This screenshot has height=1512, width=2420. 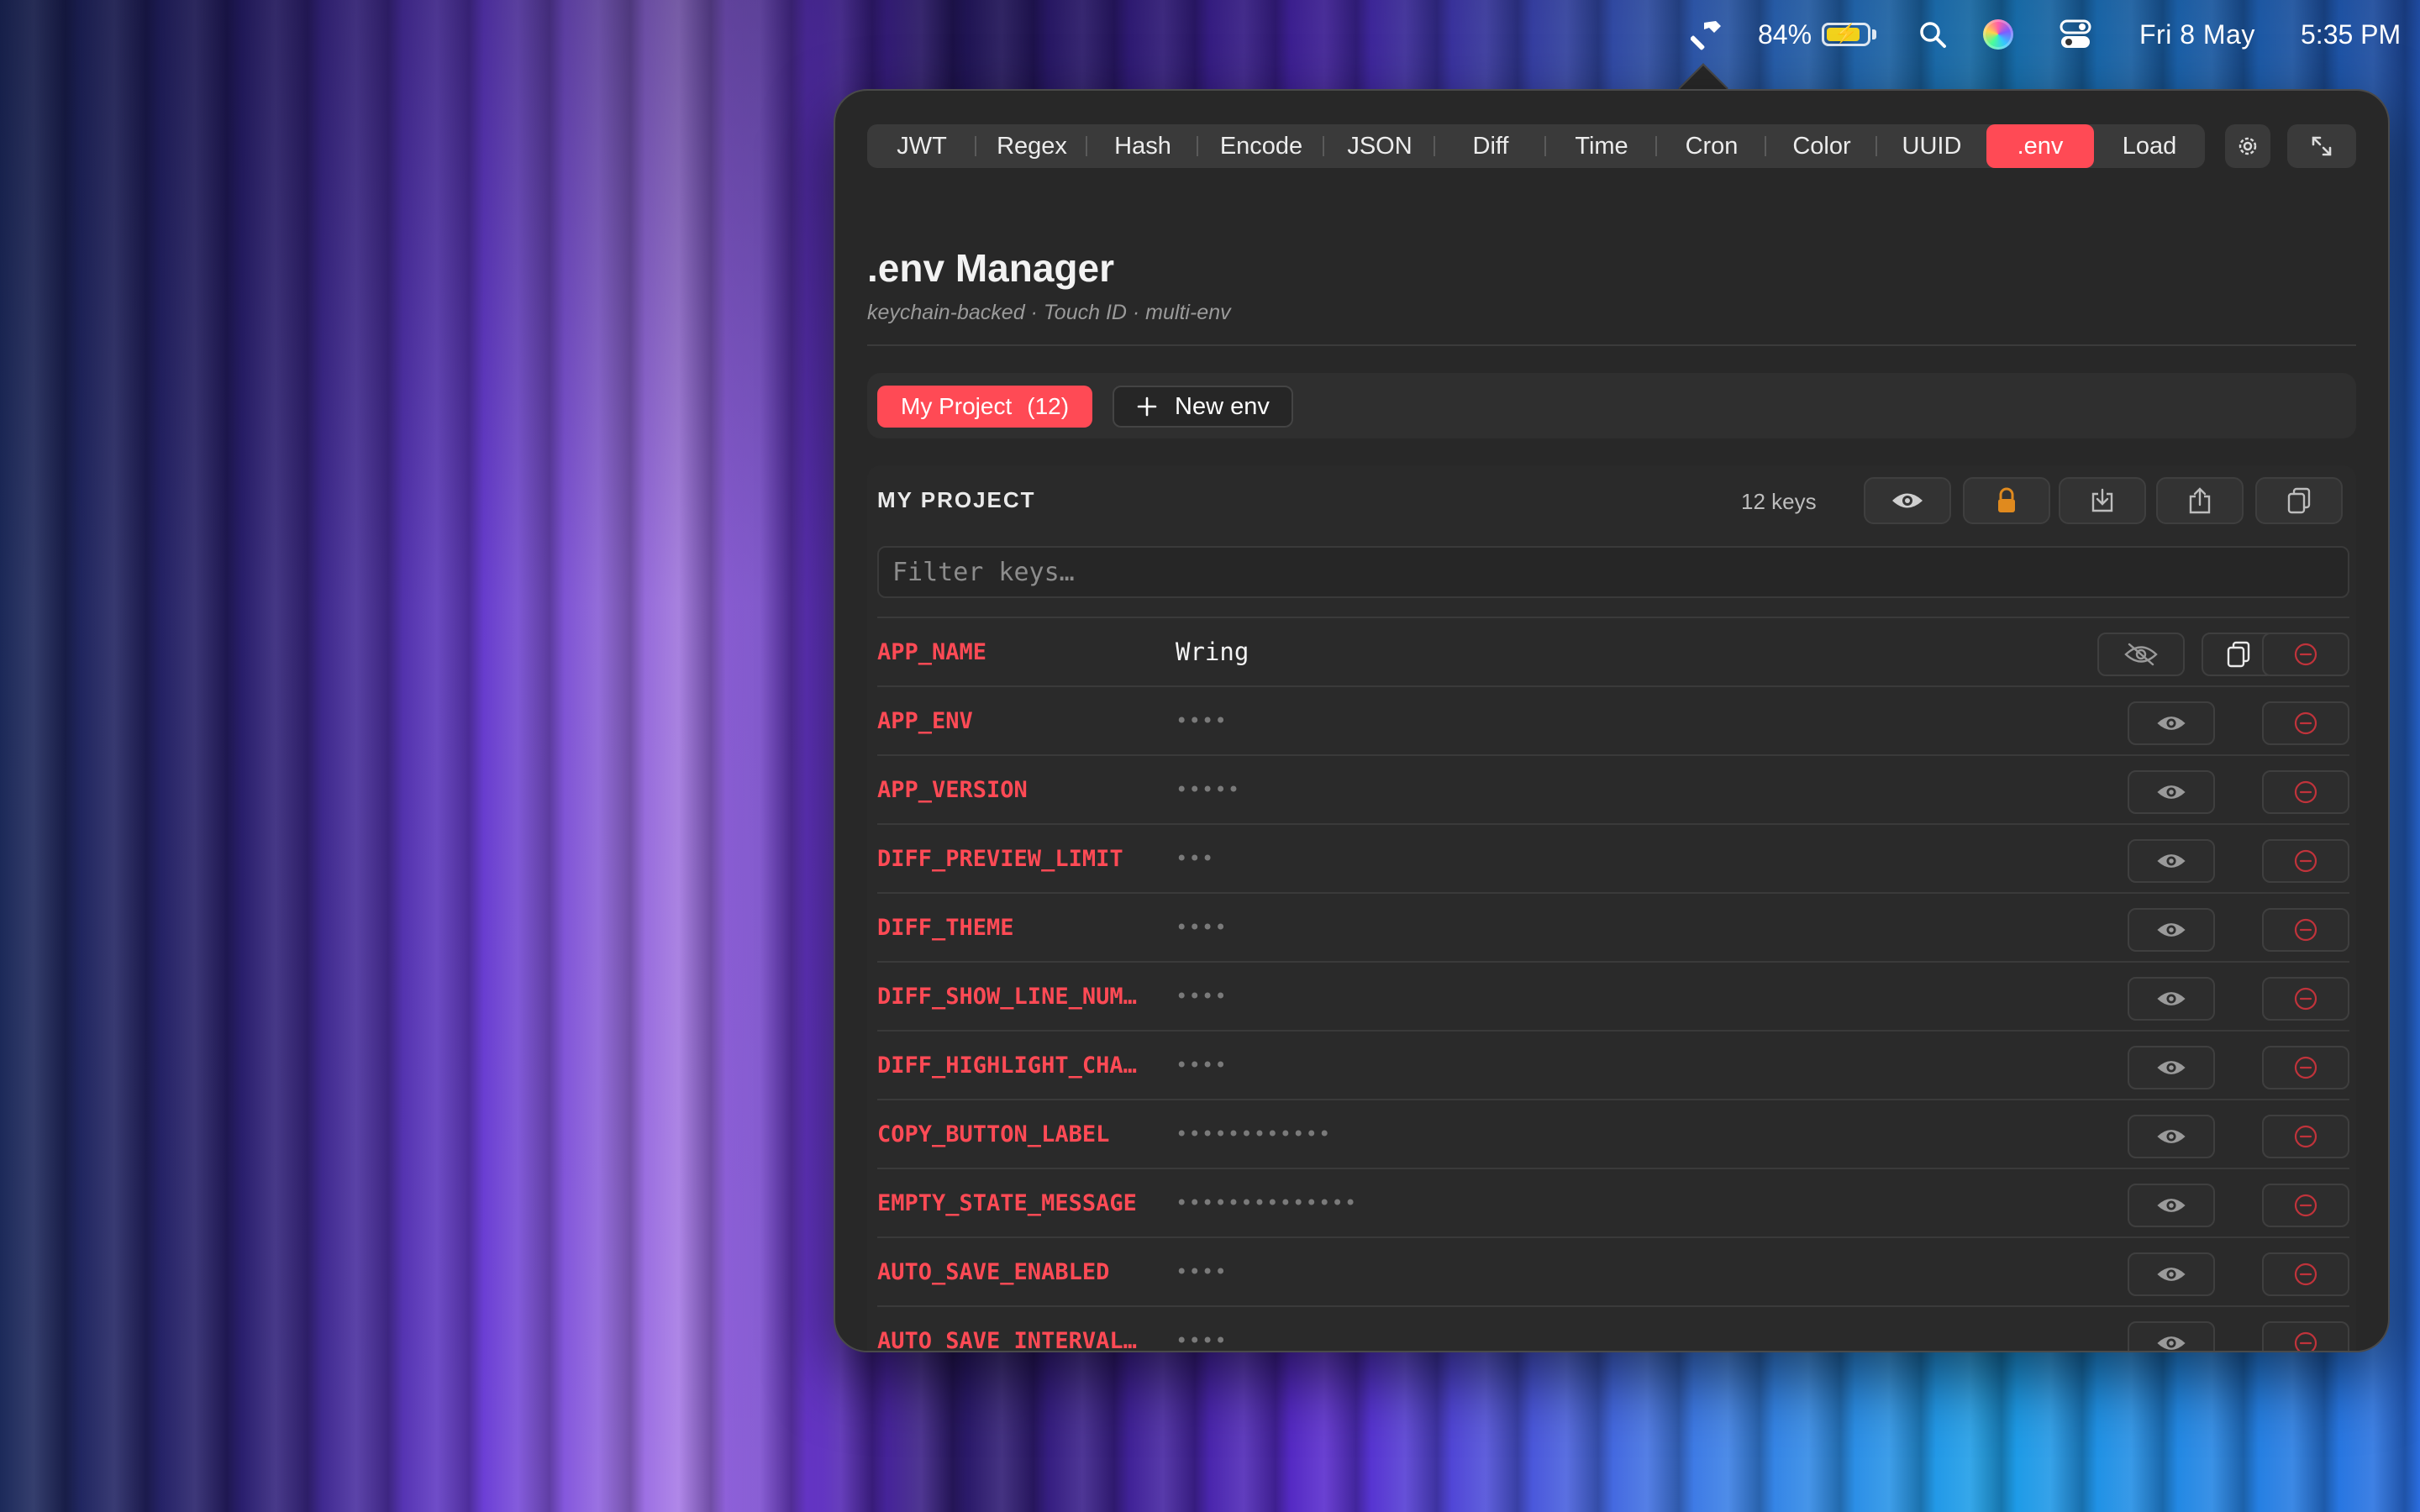 What do you see at coordinates (2075, 34) in the screenshot?
I see `control-center-icon` at bounding box center [2075, 34].